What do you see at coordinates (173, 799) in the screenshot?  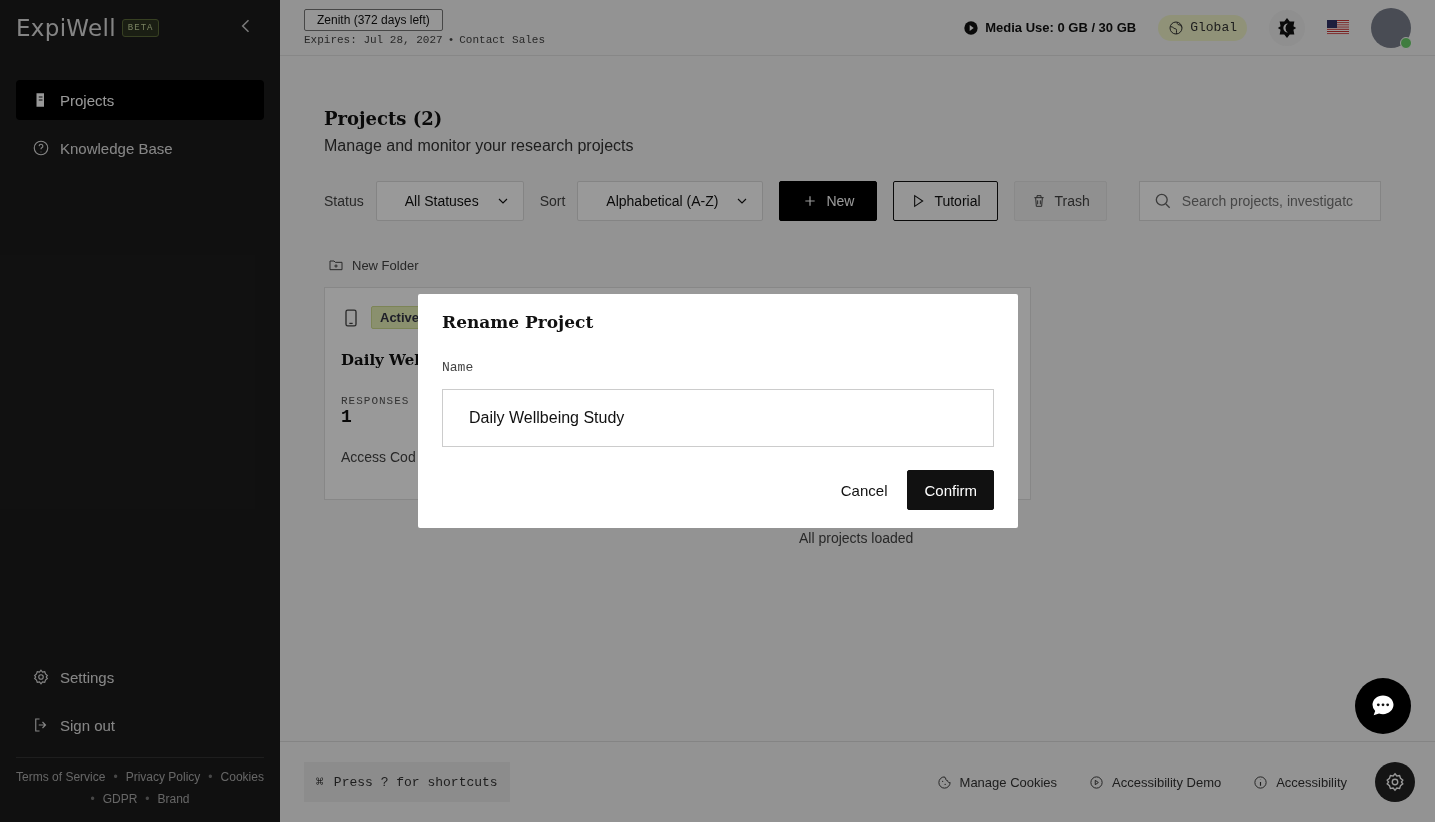 I see `footer-link: Brand` at bounding box center [173, 799].